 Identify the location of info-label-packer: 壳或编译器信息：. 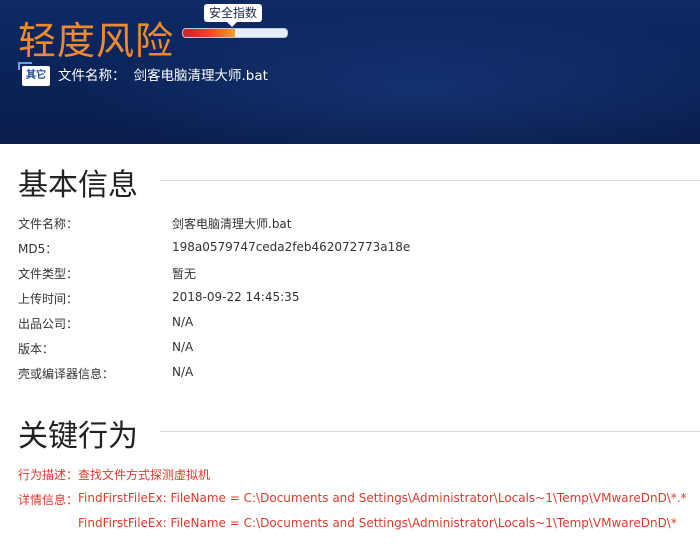
(66, 374).